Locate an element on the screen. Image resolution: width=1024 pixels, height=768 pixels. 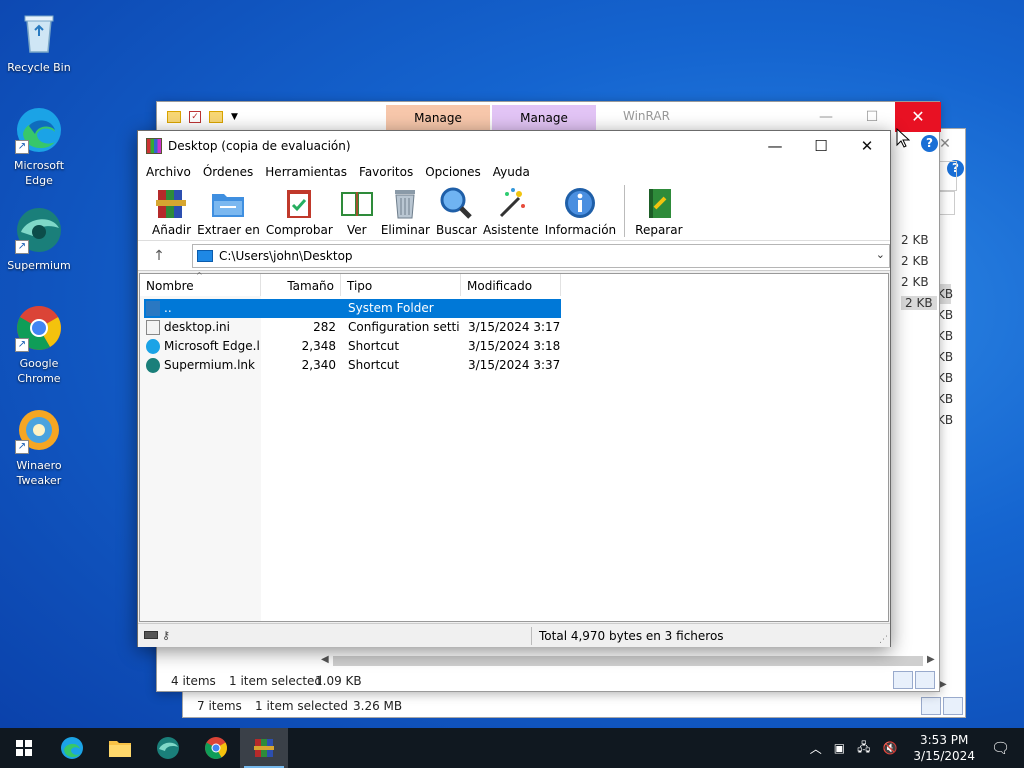
tab-manage-application: Manage is located at coordinates (544, 118).